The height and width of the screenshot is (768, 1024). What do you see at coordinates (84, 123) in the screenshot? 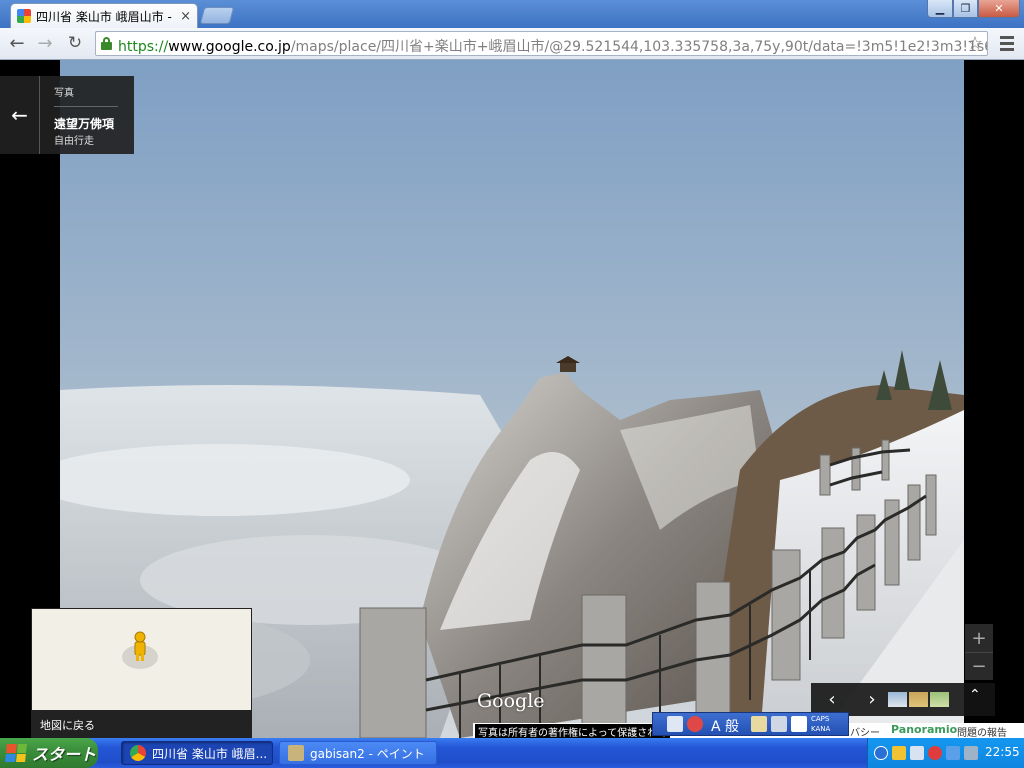
I see `place-title: 遠望万佛項` at bounding box center [84, 123].